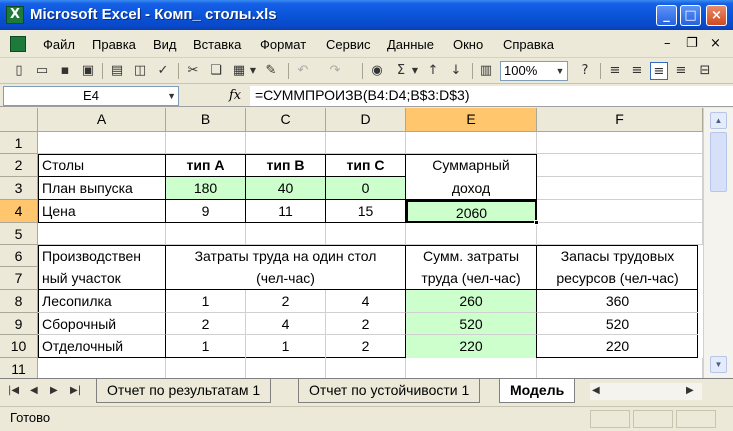  I want to click on copy-icon: ❏, so click(216, 71).